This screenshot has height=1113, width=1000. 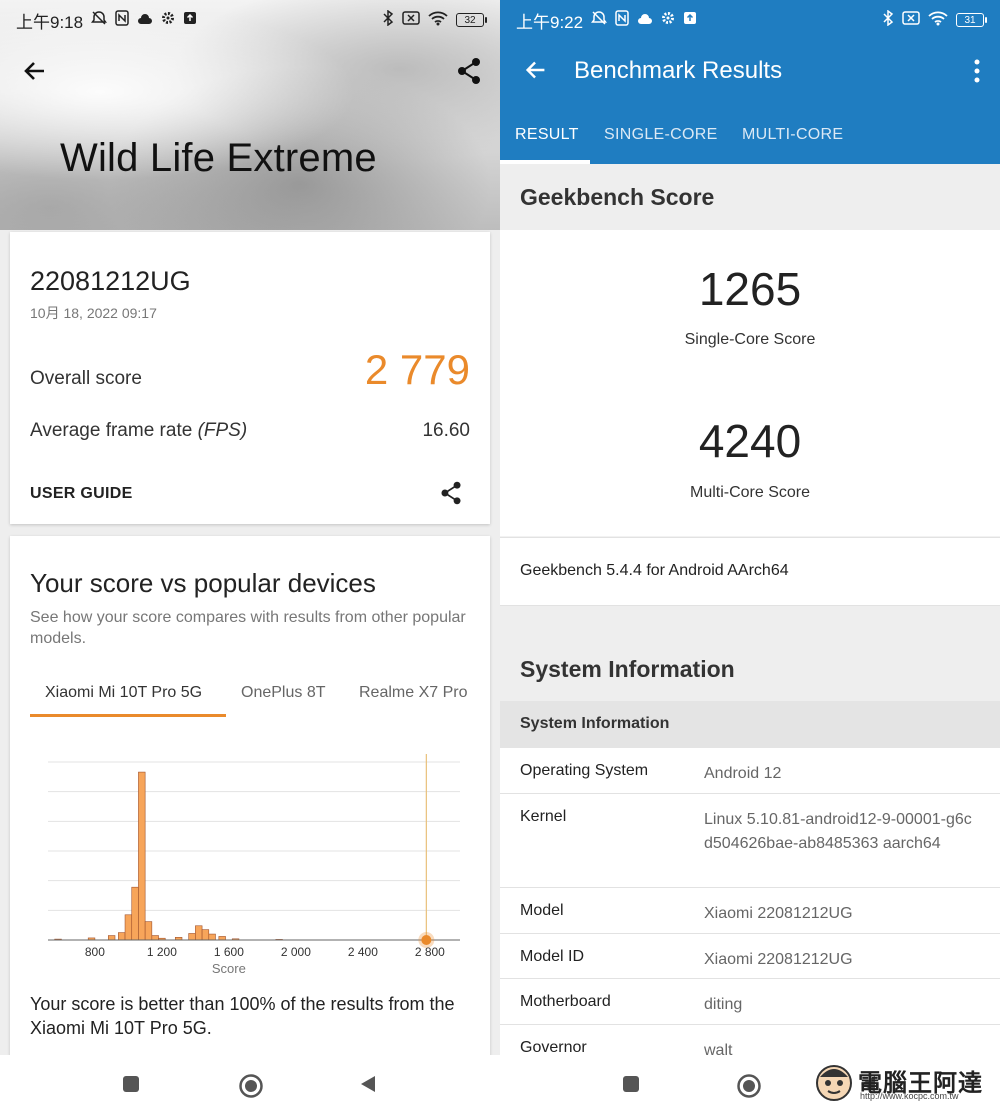 I want to click on fps-label: Average frame rate (FPS), so click(x=138, y=431).